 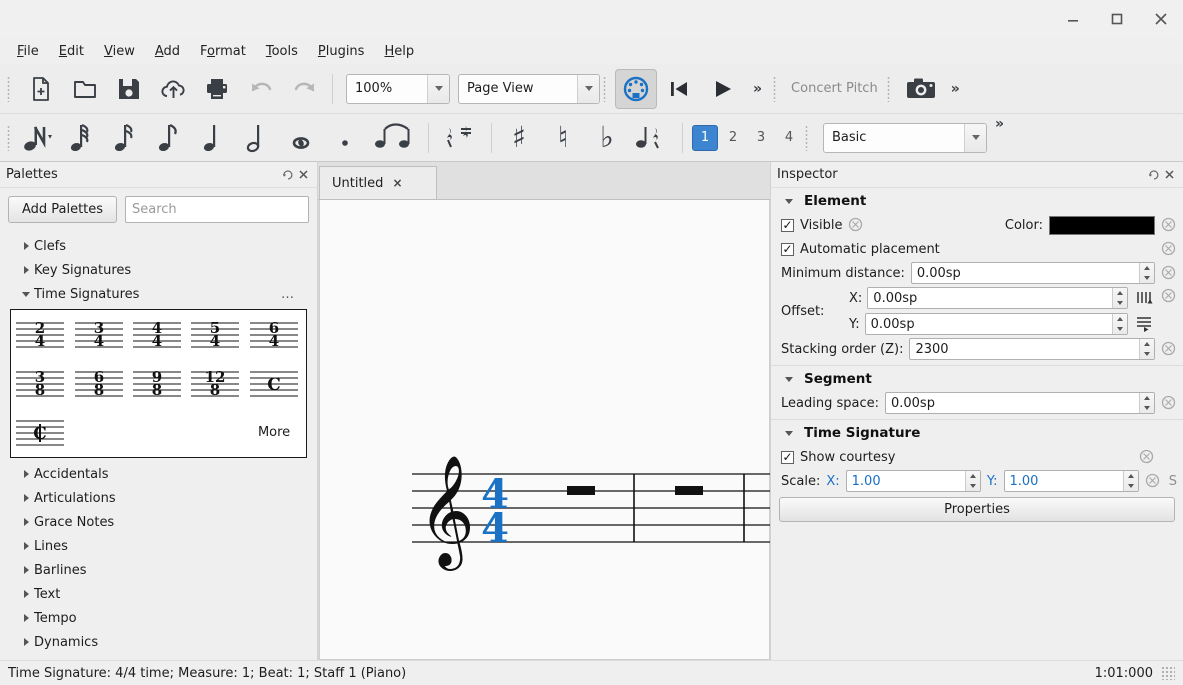 What do you see at coordinates (460, 138) in the screenshot?
I see `rest-icon` at bounding box center [460, 138].